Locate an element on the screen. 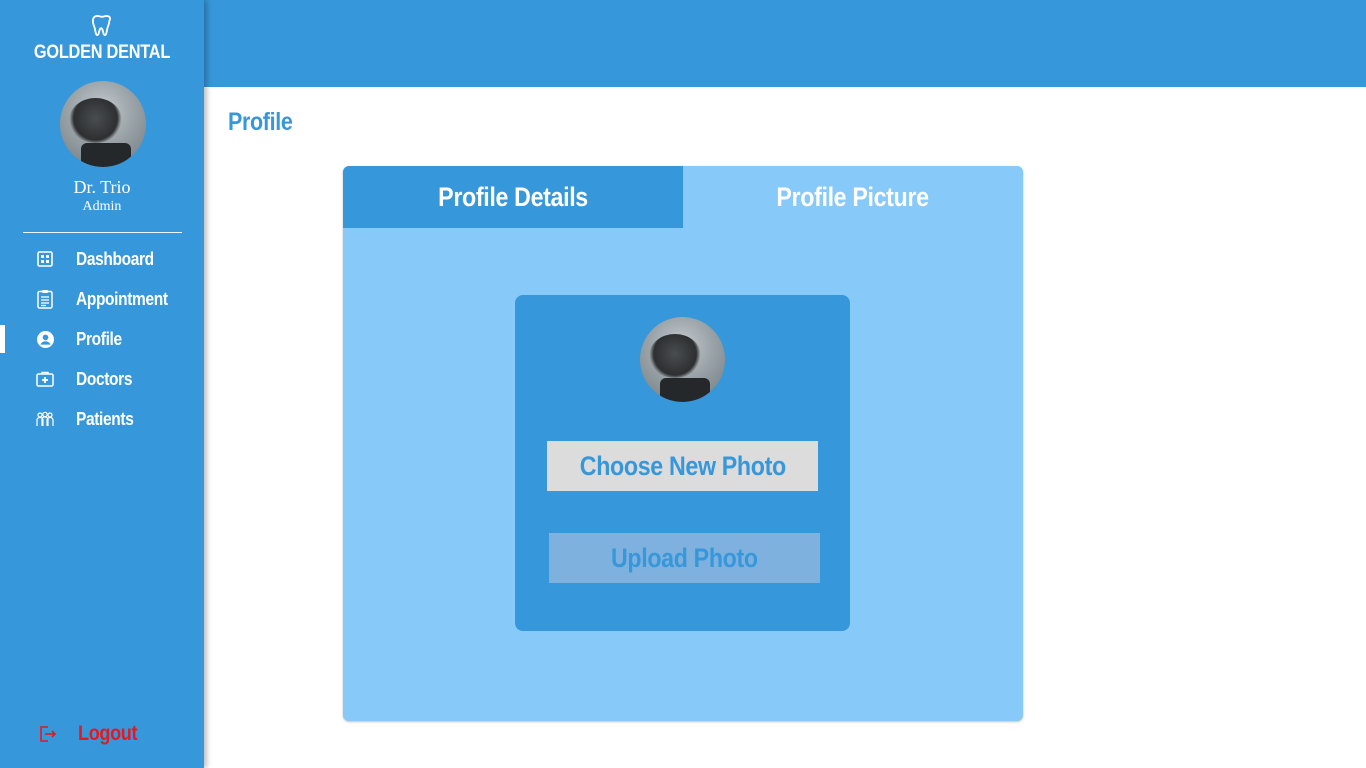 The image size is (1366, 768). sidebar-item-label: Profile is located at coordinates (99, 338).